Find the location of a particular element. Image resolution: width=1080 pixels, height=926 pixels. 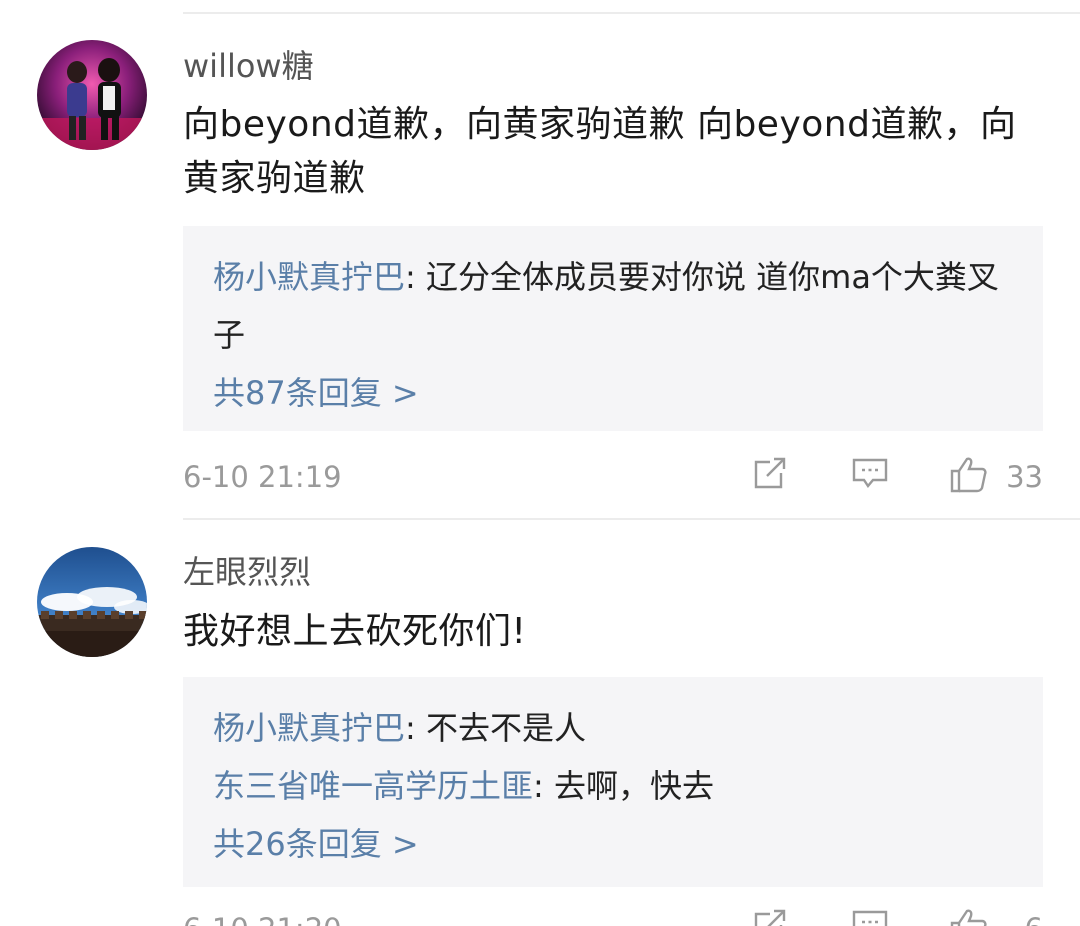

comment-footer: 6-10 21:19 33 is located at coordinates (613, 477).